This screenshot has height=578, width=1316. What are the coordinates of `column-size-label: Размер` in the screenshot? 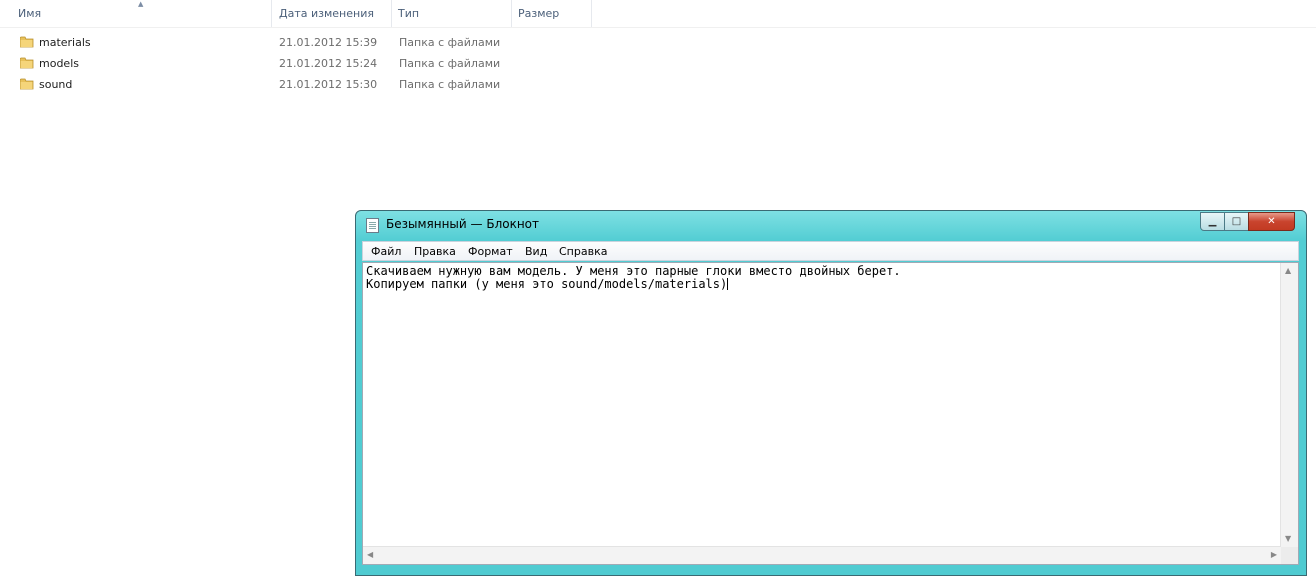 It's located at (539, 13).